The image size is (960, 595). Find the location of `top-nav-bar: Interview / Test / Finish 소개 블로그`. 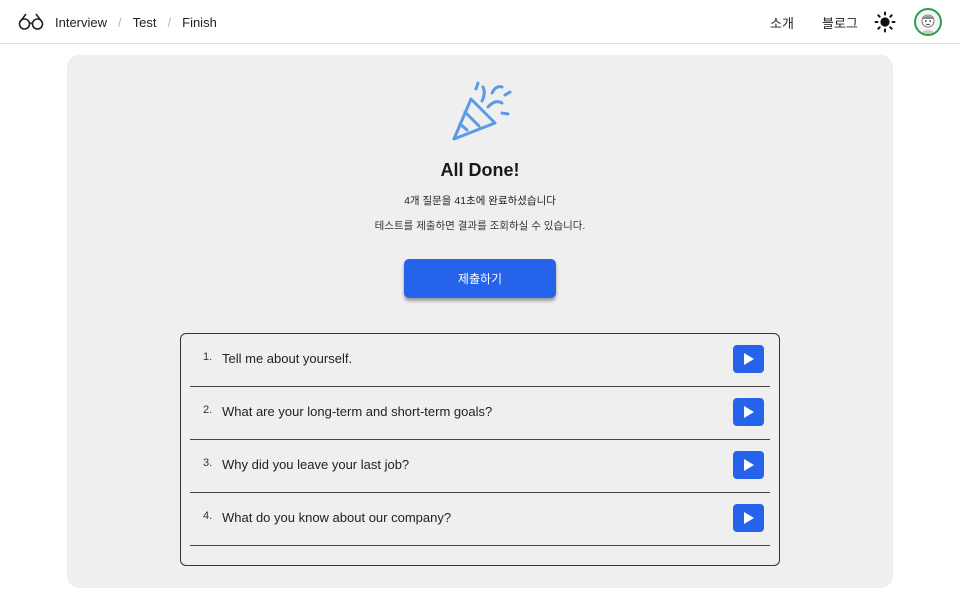

top-nav-bar: Interview / Test / Finish 소개 블로그 is located at coordinates (480, 22).